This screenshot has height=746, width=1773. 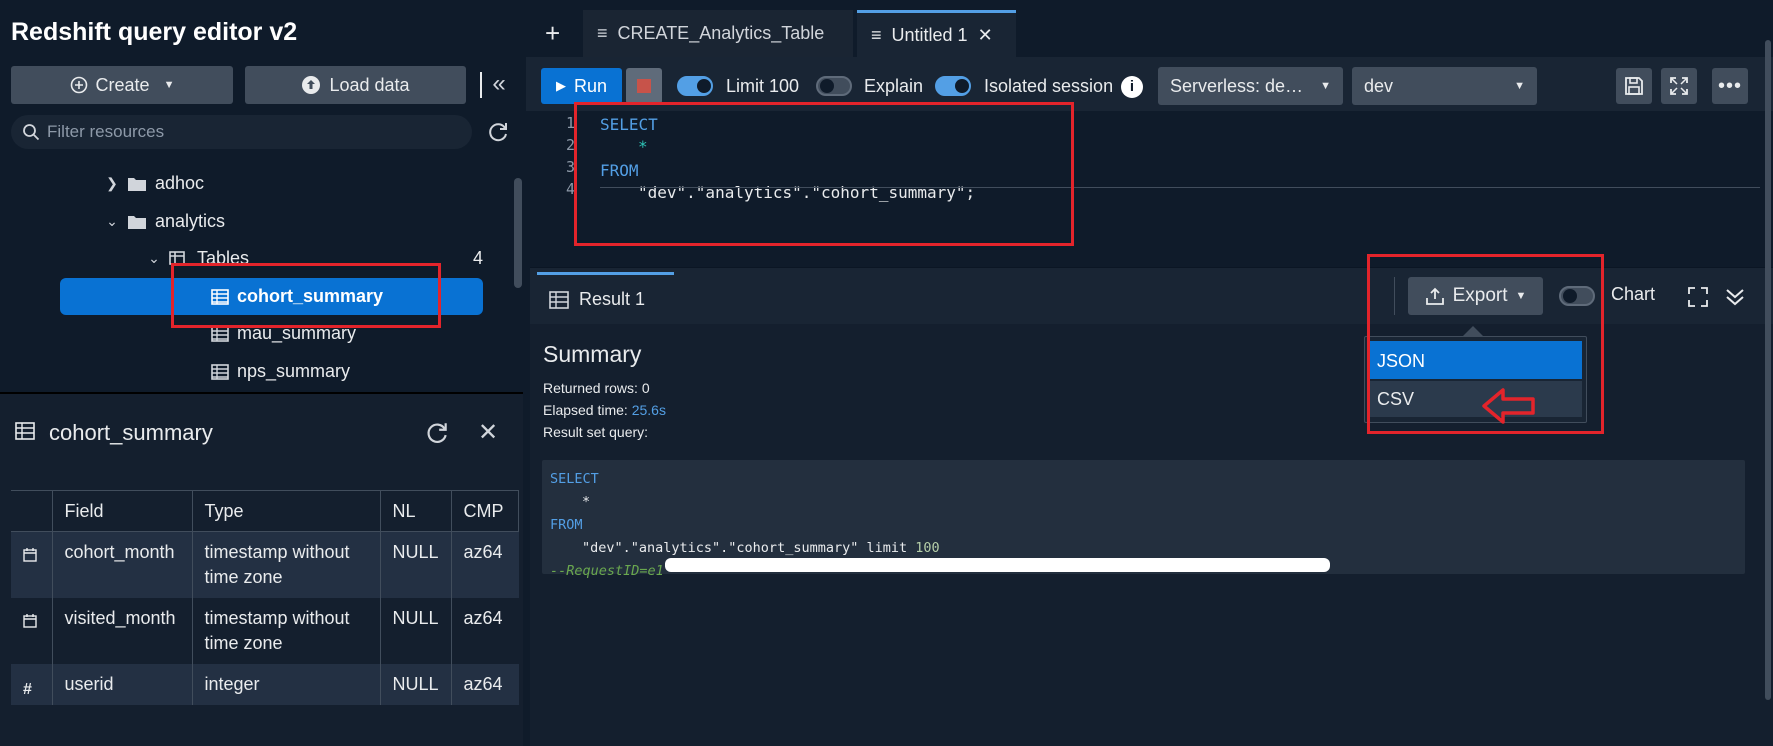 What do you see at coordinates (1735, 297) in the screenshot?
I see `double-chevron-down-icon` at bounding box center [1735, 297].